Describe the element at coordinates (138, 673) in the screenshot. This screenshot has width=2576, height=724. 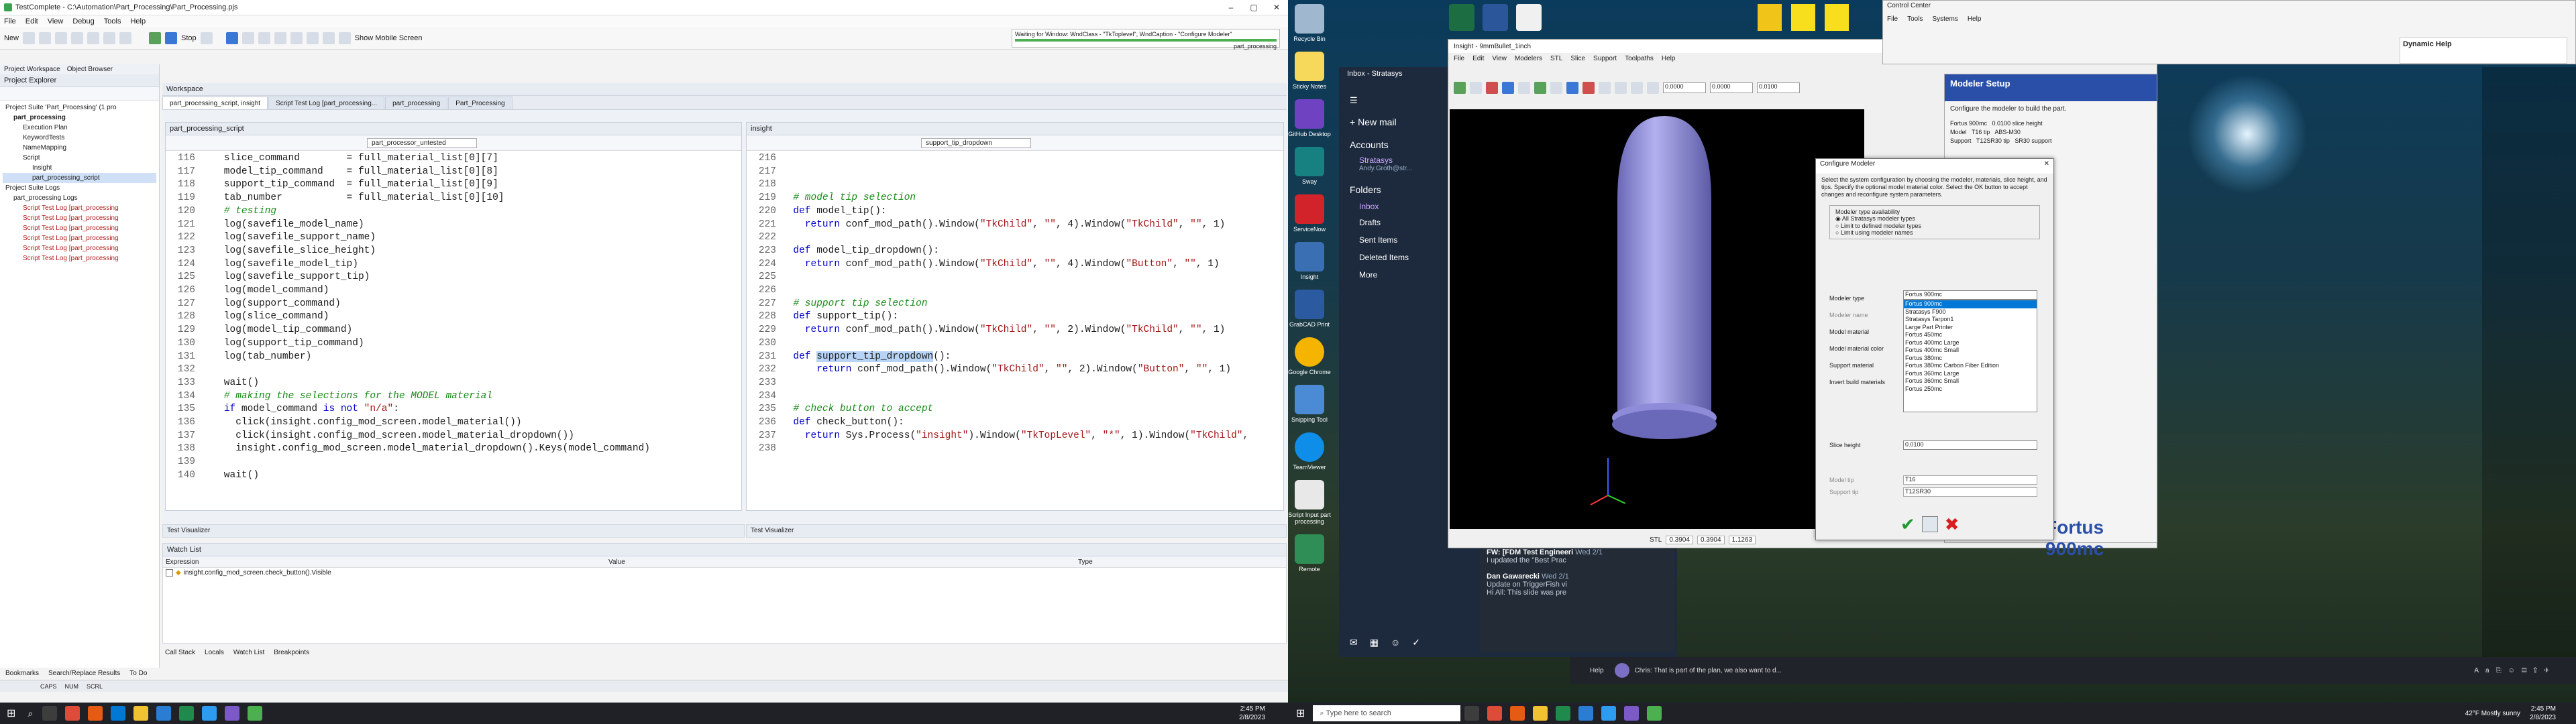
I see `tab-todo: To Do` at that location.